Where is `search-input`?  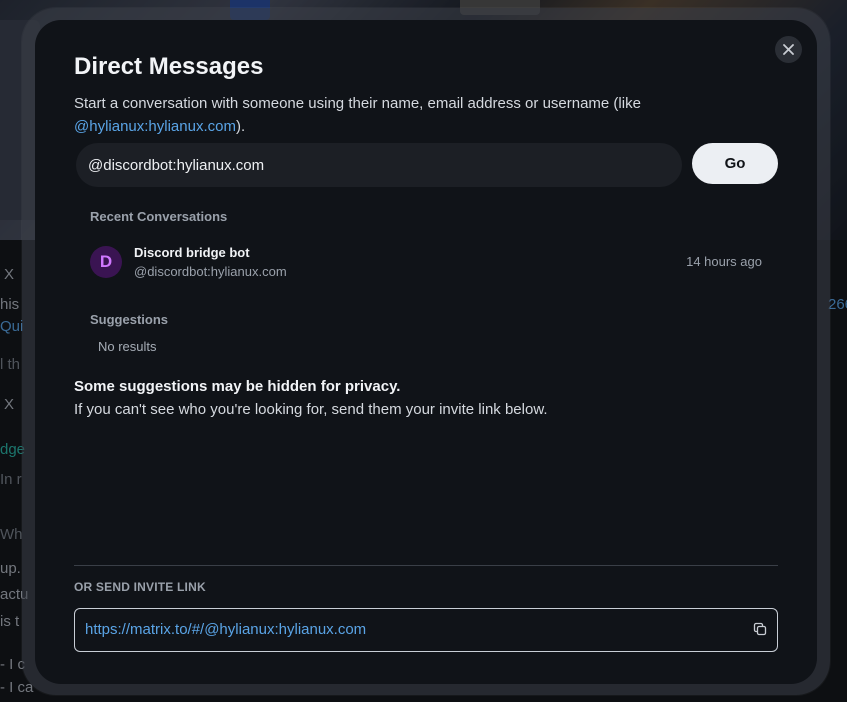 search-input is located at coordinates (379, 165).